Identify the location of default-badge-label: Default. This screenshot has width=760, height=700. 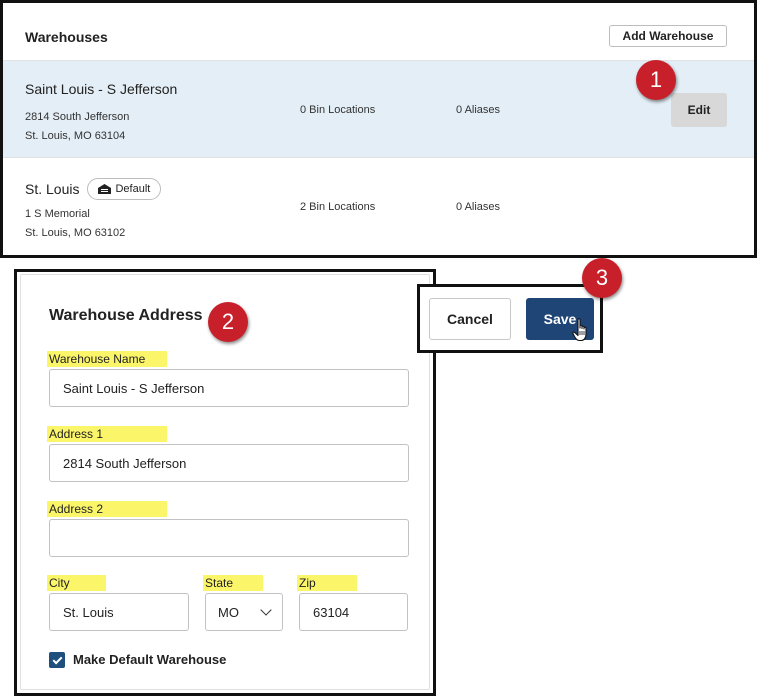
(133, 189).